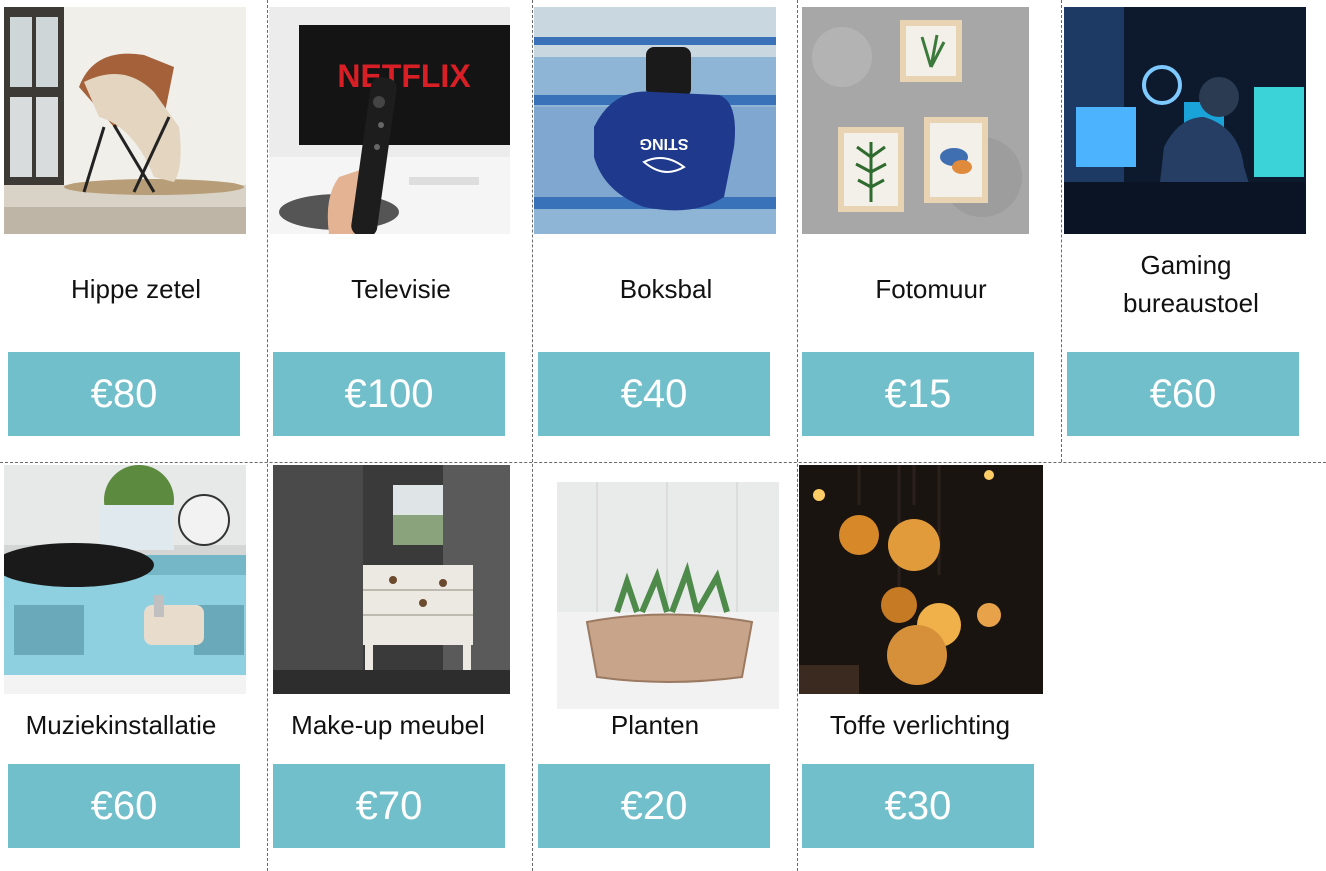 This screenshot has width=1326, height=871. I want to click on product-card-boksbal: STING Boksbal €40, so click(666, 231).